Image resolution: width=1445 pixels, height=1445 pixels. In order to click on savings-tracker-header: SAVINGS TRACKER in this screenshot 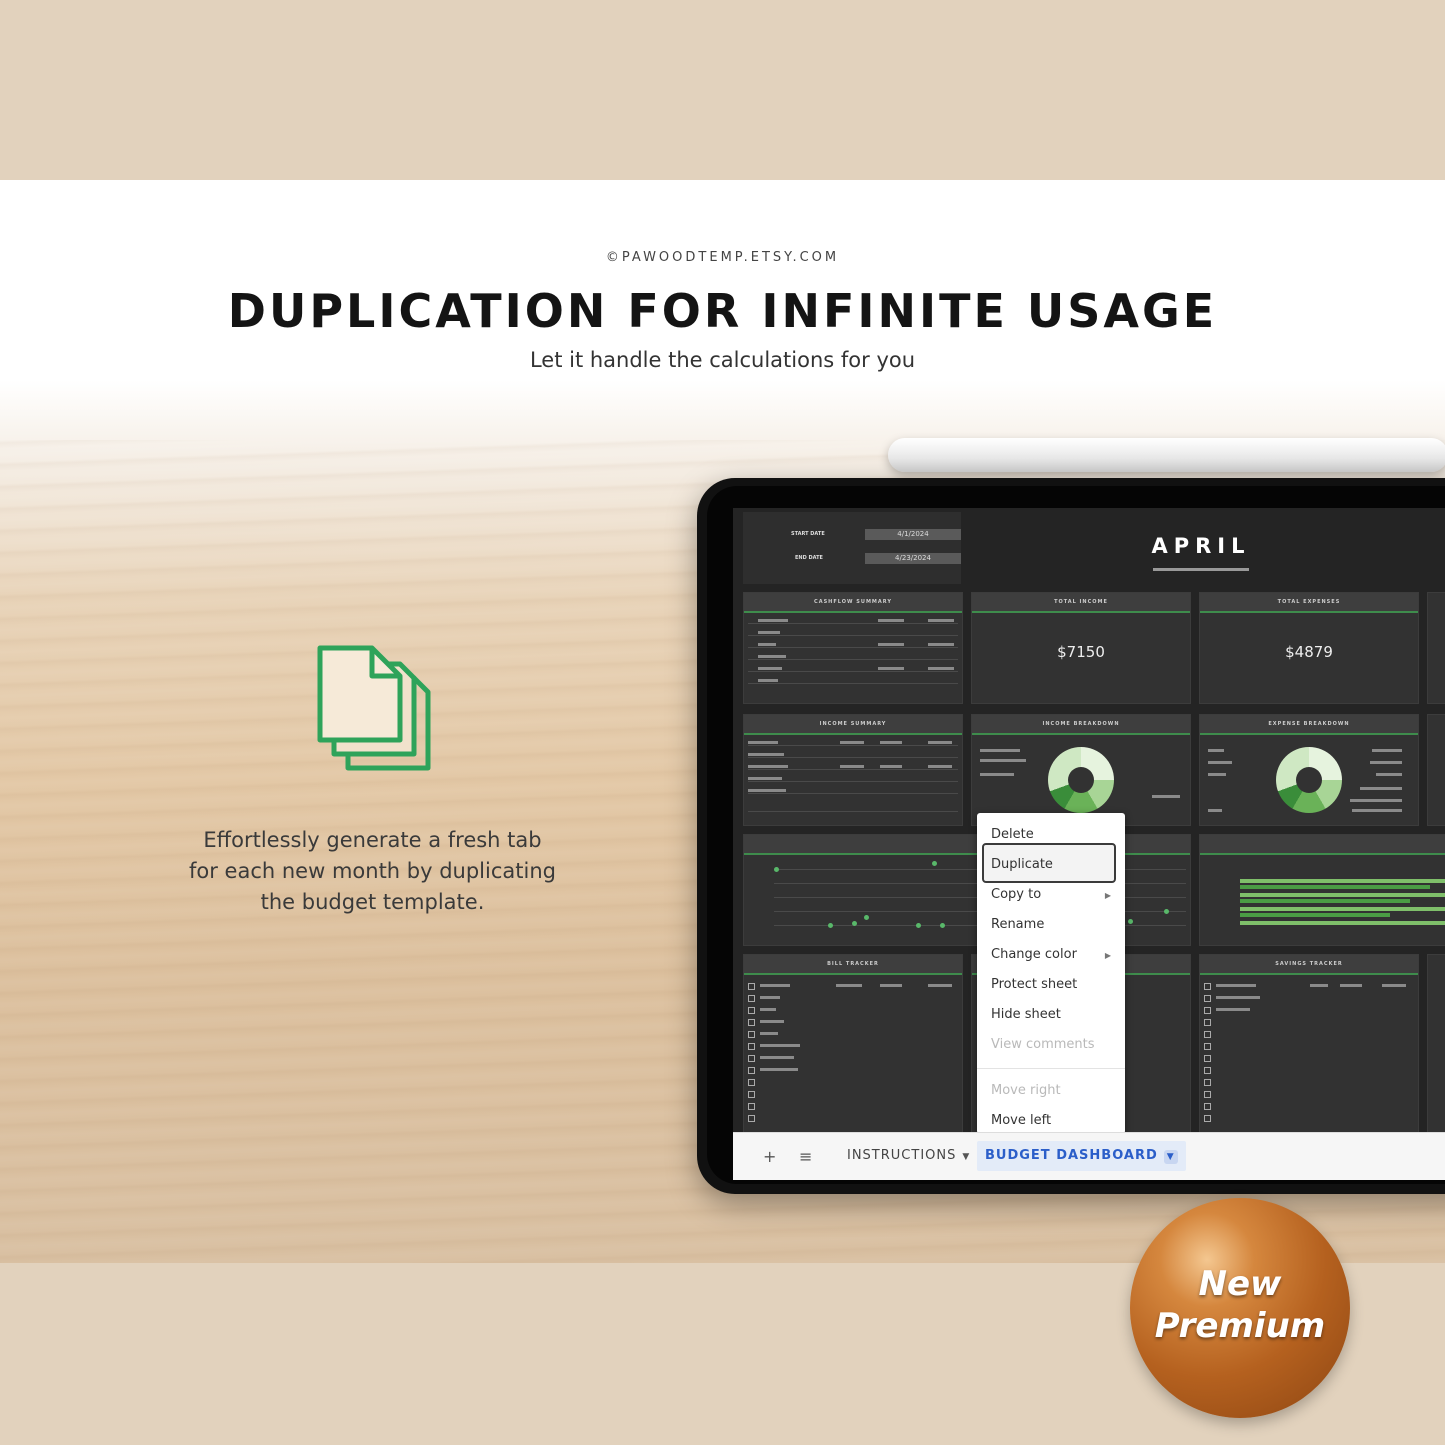, I will do `click(1309, 965)`.